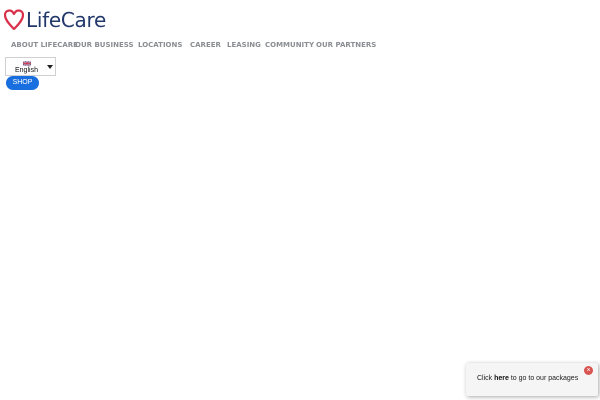 The height and width of the screenshot is (400, 600). What do you see at coordinates (543, 378) in the screenshot?
I see `popup-suffix: to go to our packages` at bounding box center [543, 378].